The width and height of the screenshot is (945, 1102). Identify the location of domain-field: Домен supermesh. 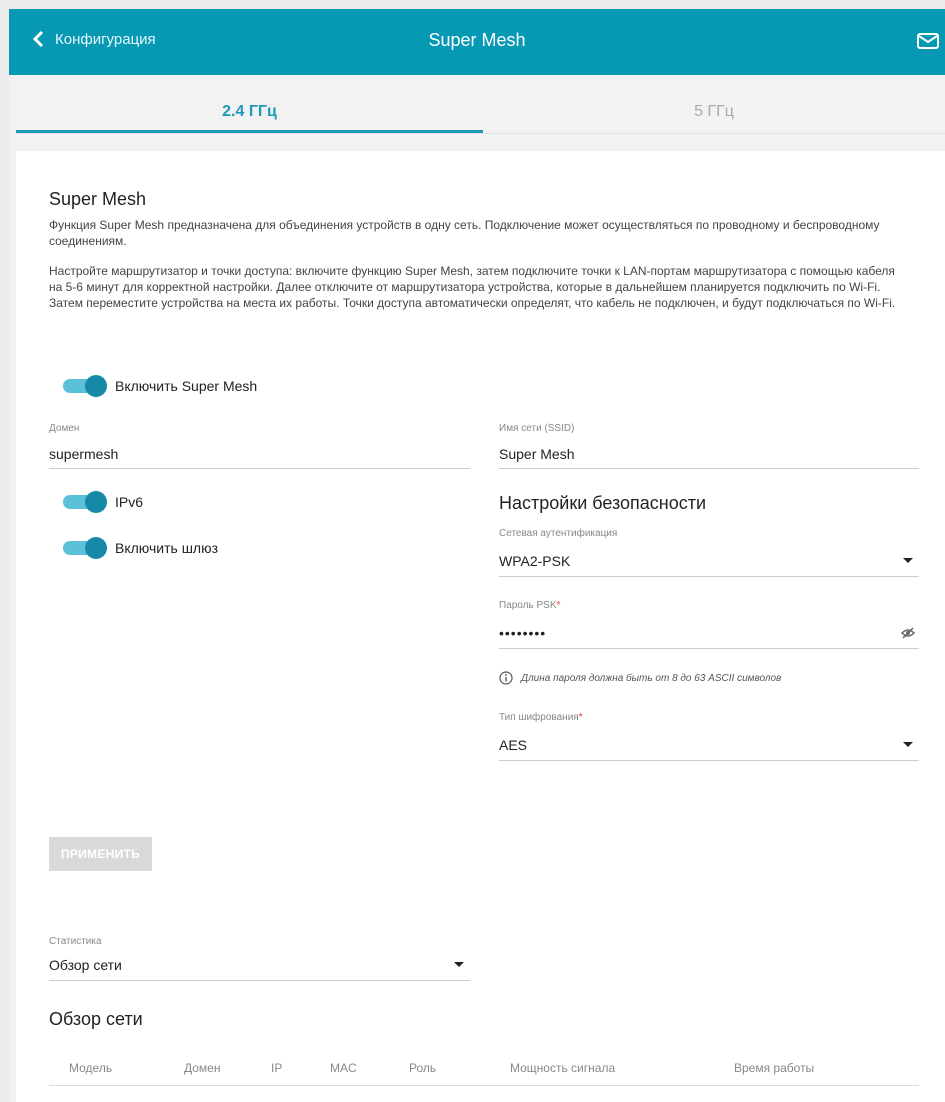
(259, 446).